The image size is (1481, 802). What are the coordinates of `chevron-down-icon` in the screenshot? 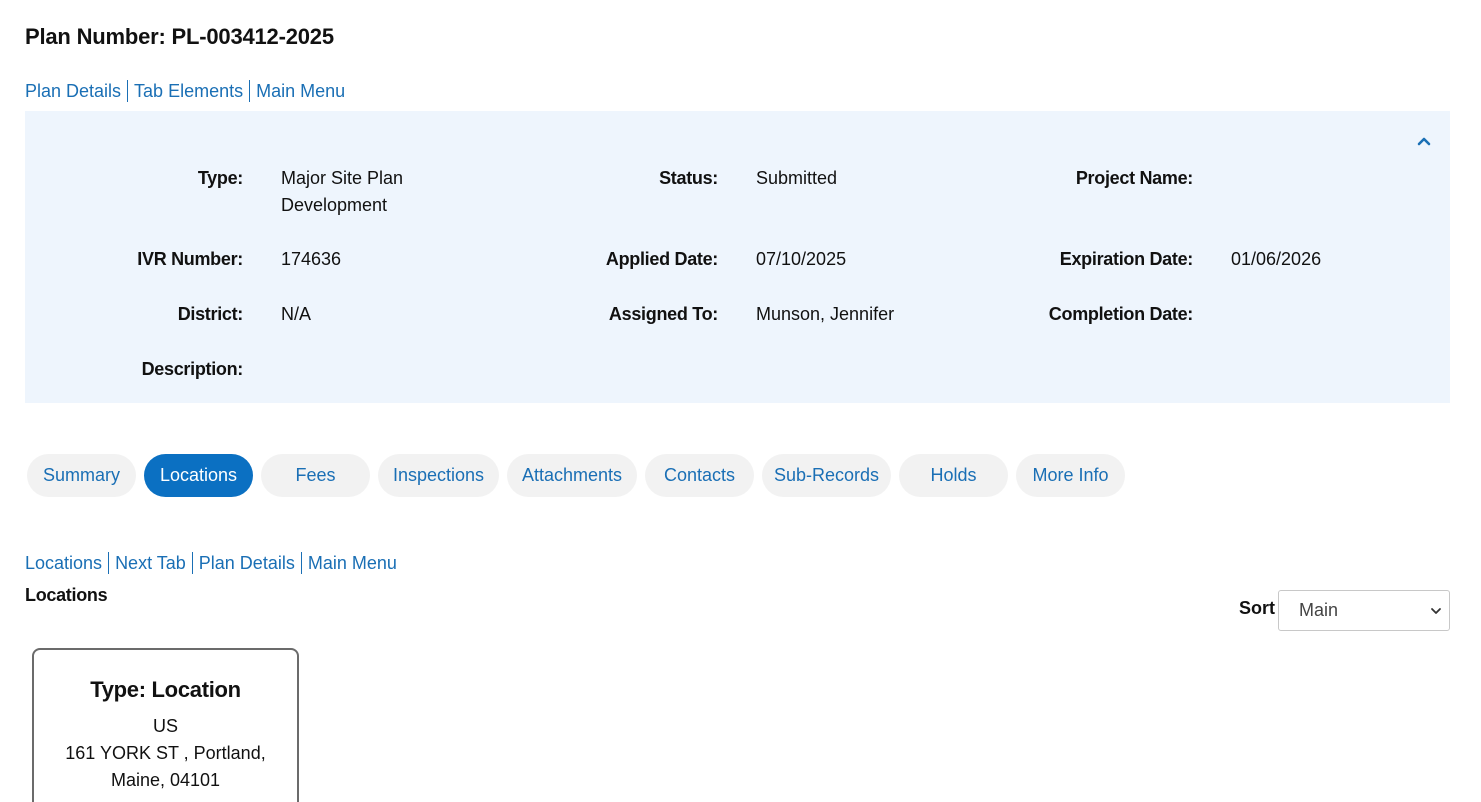 It's located at (1436, 611).